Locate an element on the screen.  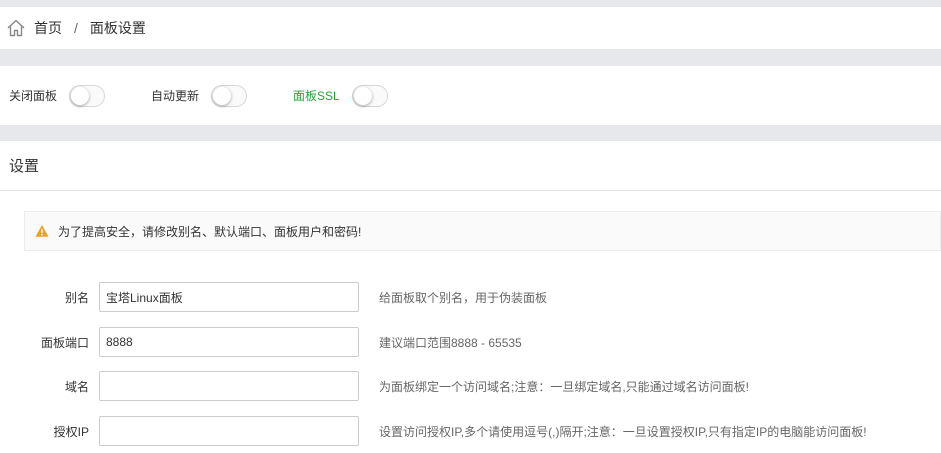
breadcrumb-home-link: 首页 is located at coordinates (48, 28).